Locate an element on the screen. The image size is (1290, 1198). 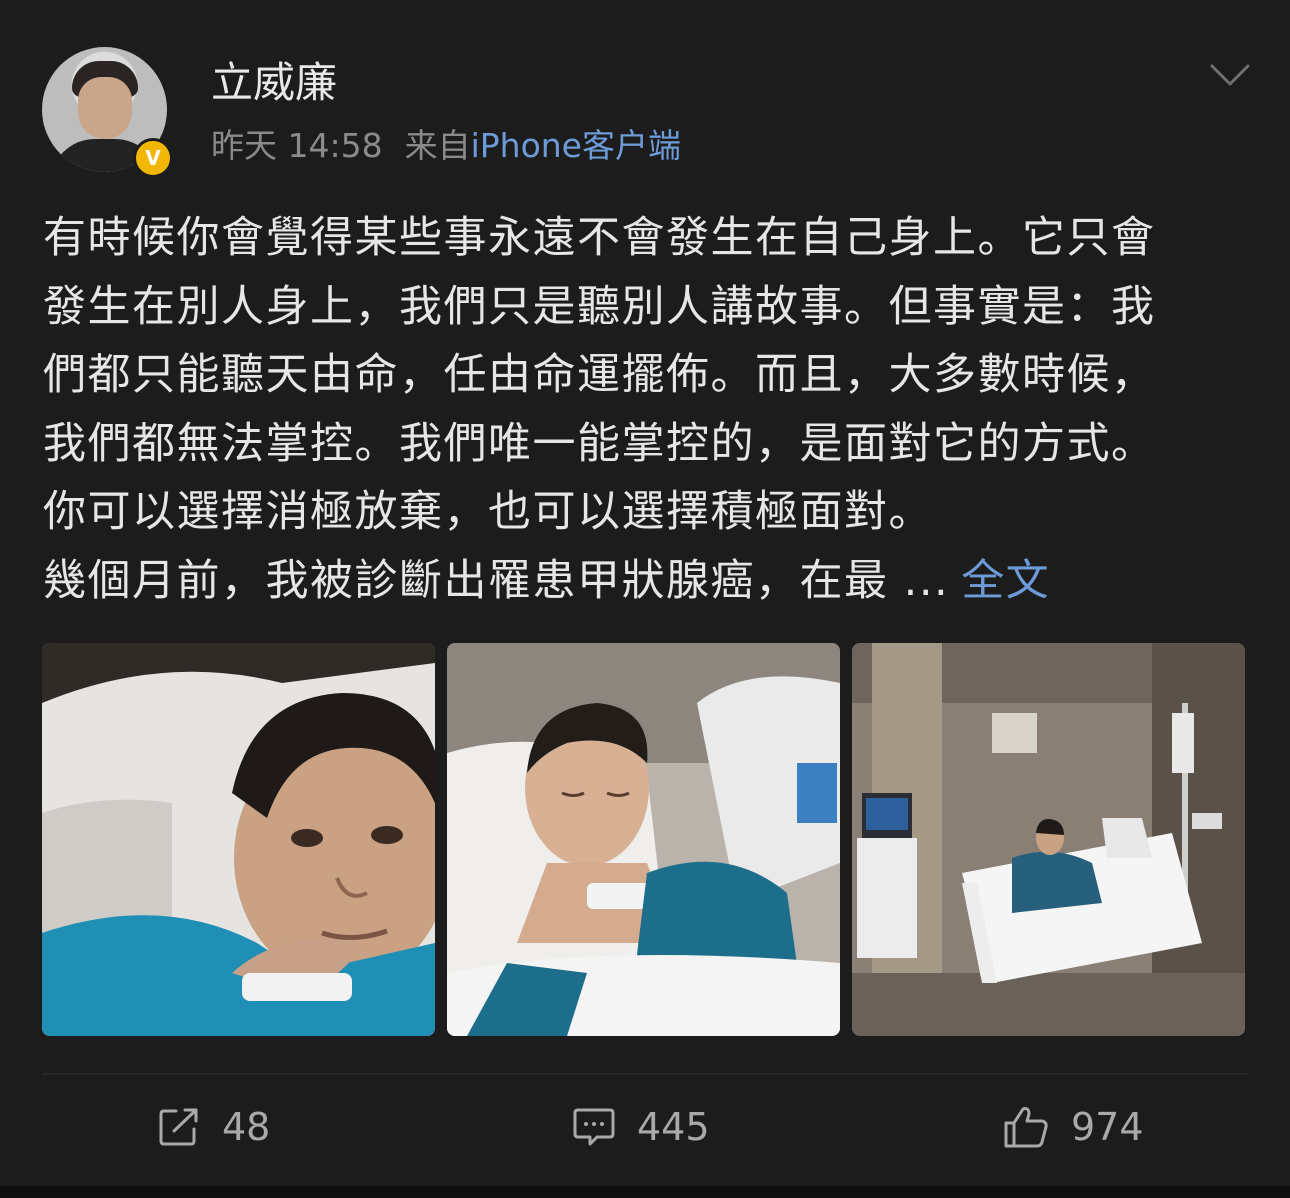
hospital-room-photo-icon is located at coordinates (1048, 839).